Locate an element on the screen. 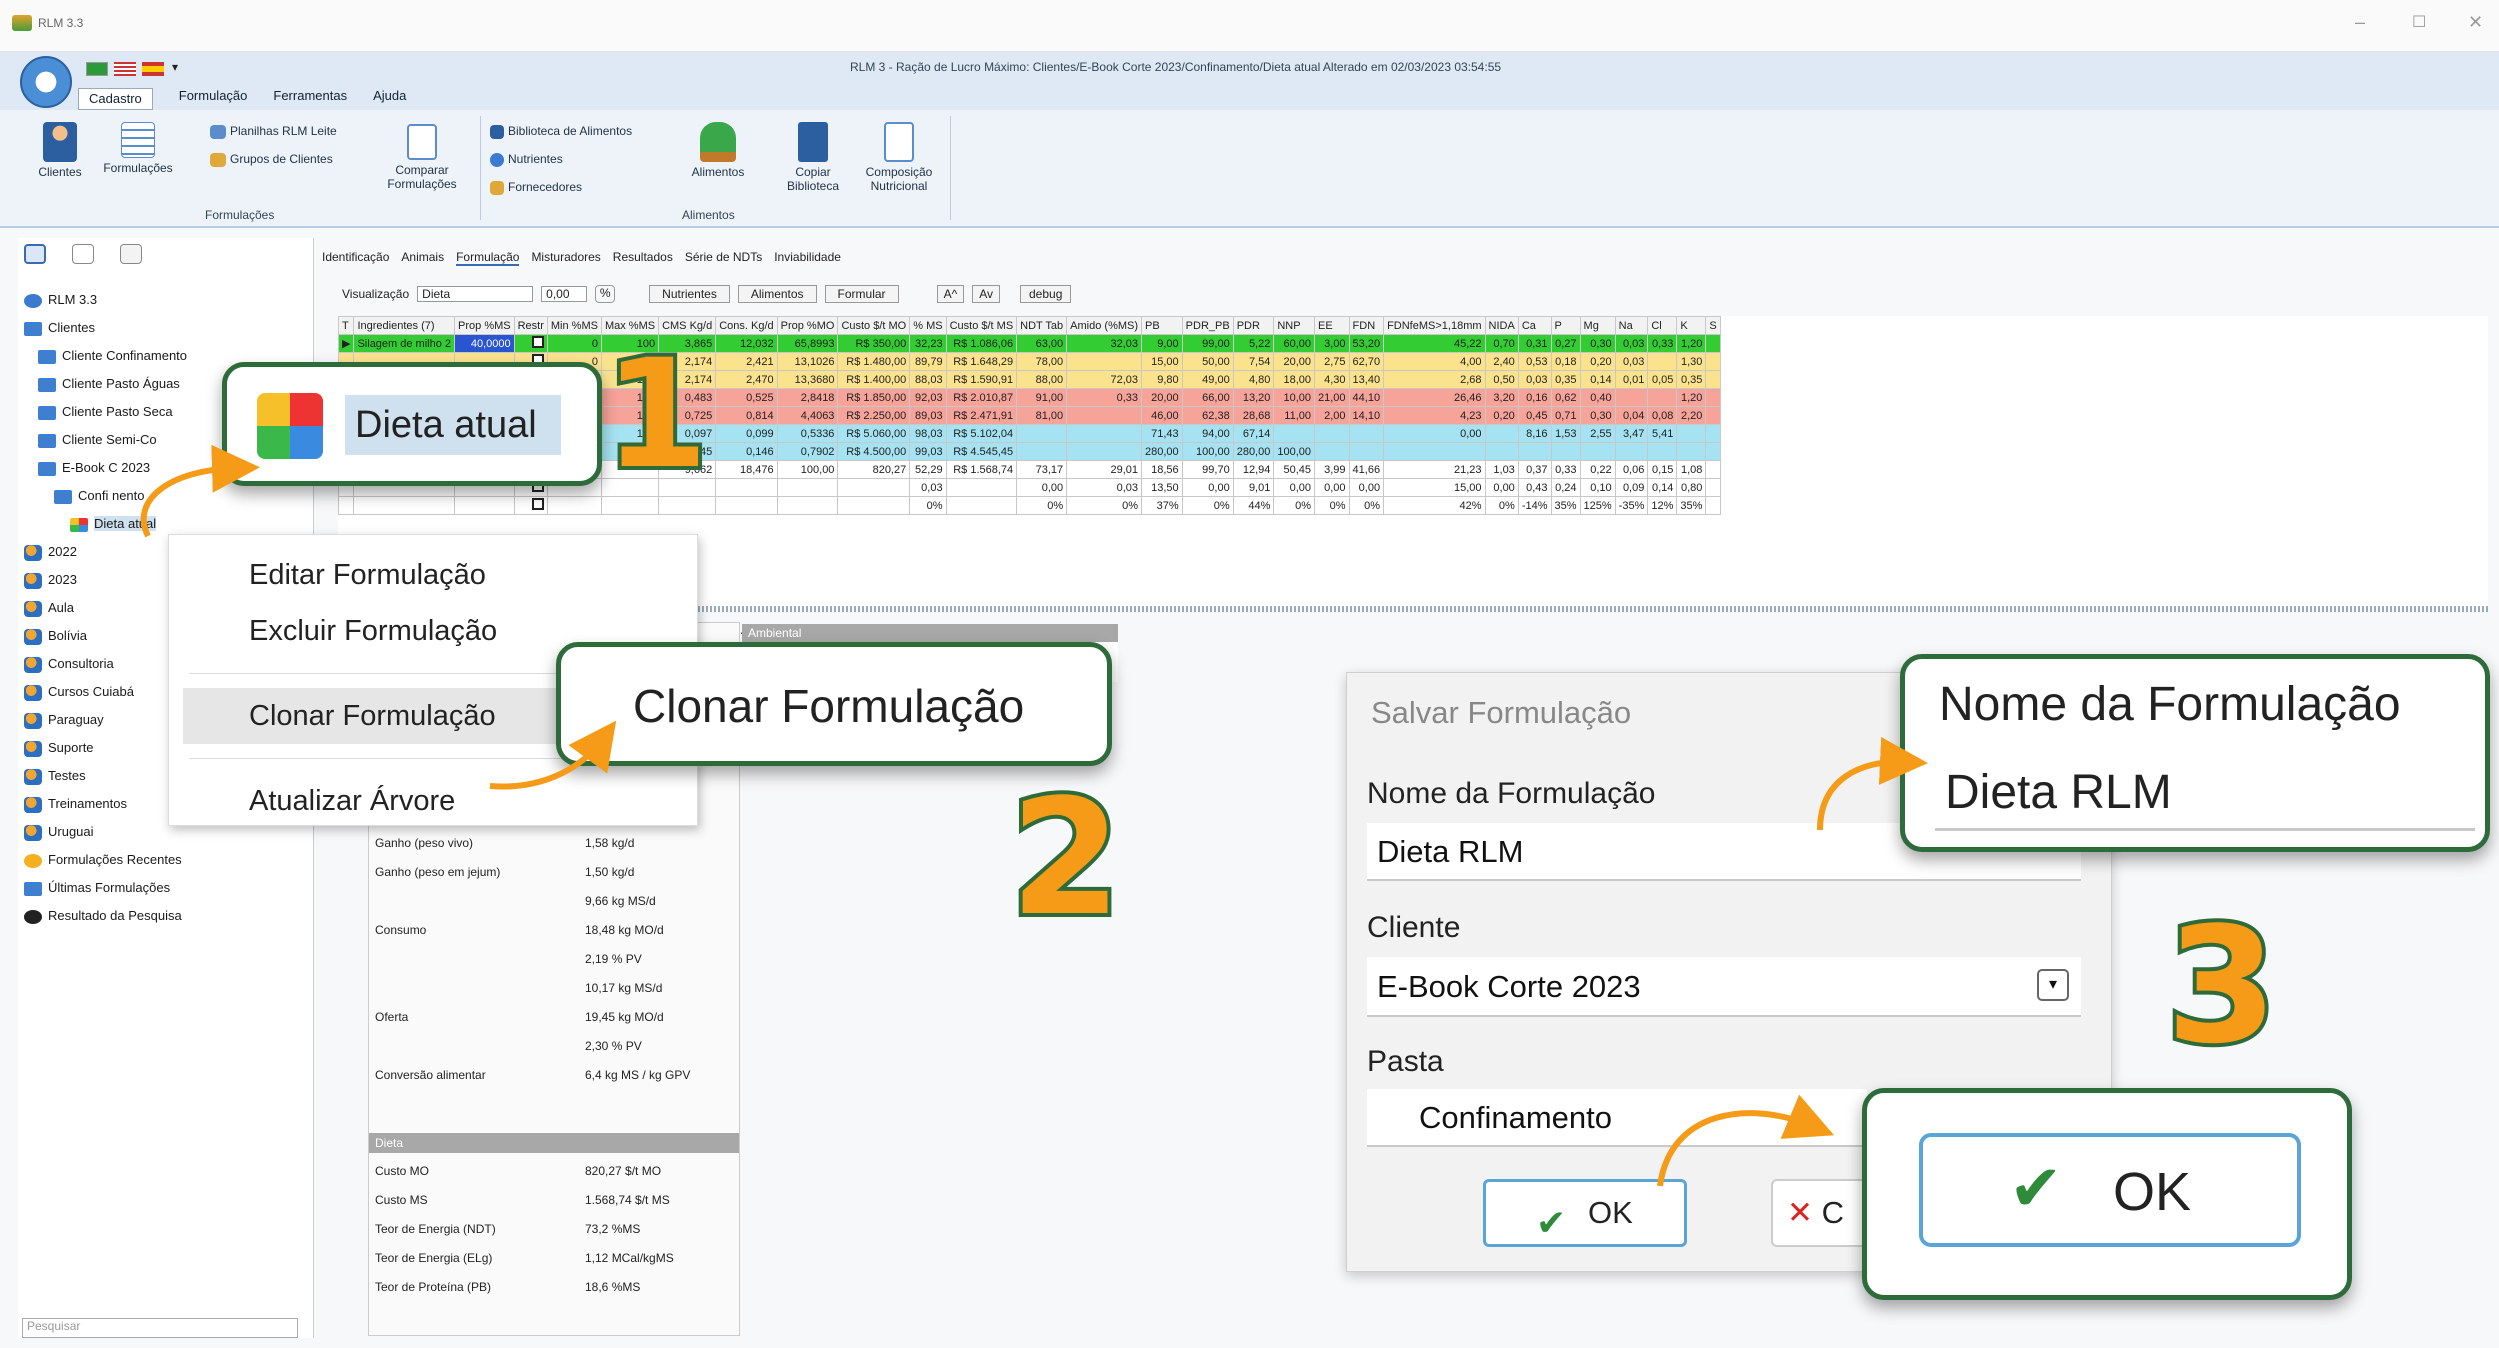 The width and height of the screenshot is (2499, 1348). arrow-clonar is located at coordinates (553, 755).